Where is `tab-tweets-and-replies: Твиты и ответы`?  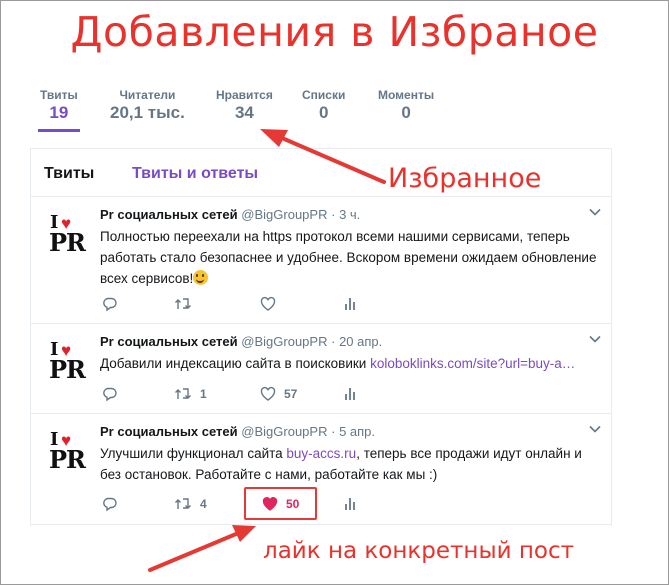
tab-tweets-and-replies: Твиты и ответы is located at coordinates (195, 174).